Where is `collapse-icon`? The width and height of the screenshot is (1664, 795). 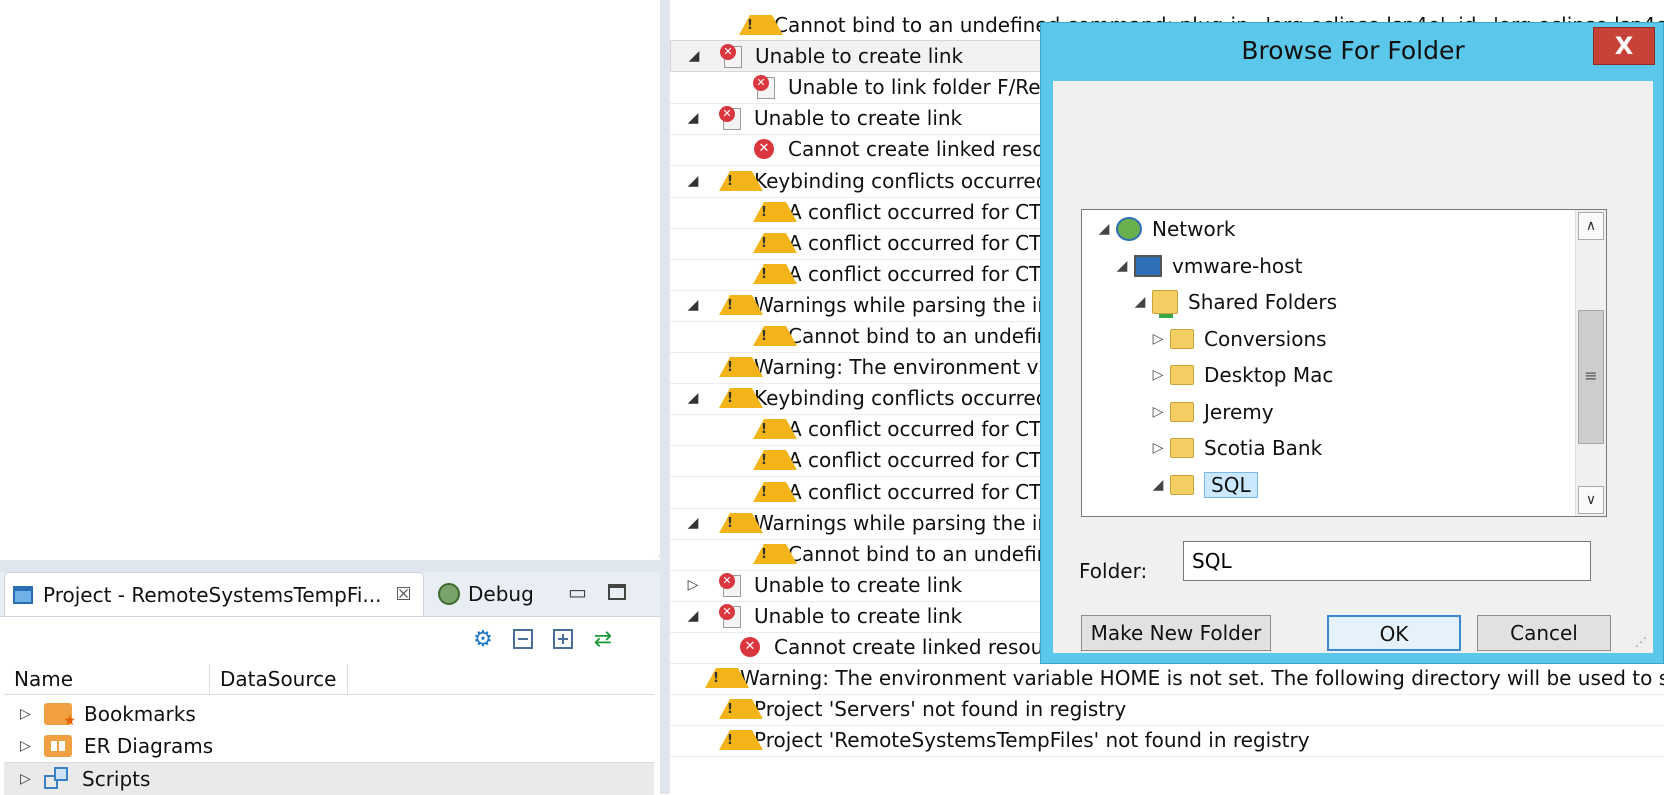
collapse-icon is located at coordinates (523, 639).